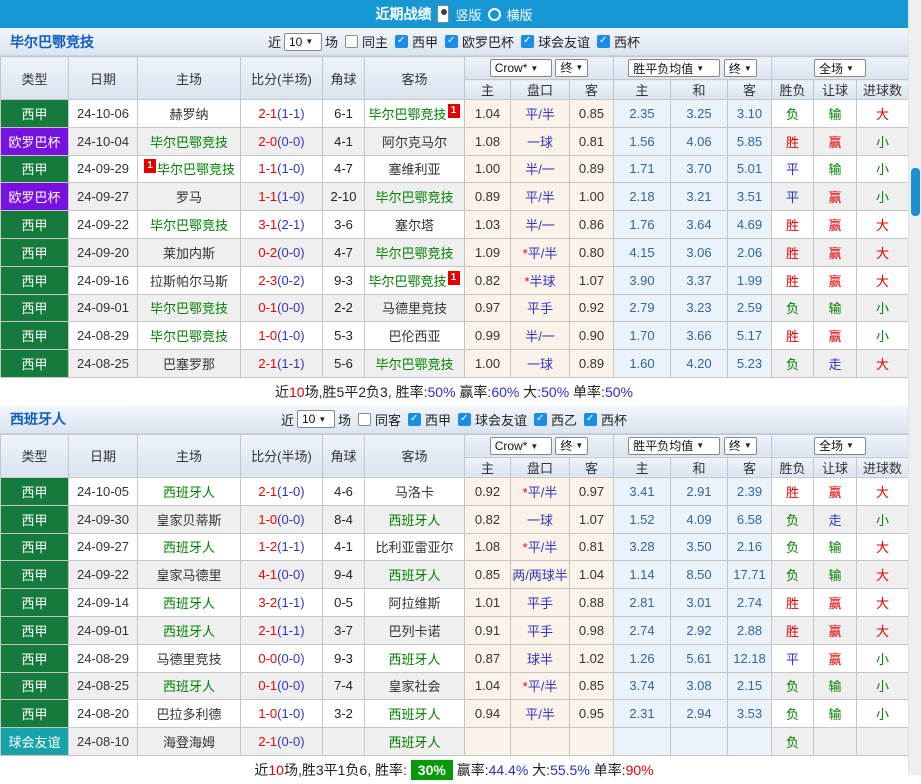 The image size is (921, 784). What do you see at coordinates (431, 769) in the screenshot?
I see `summary-segment: 30%` at bounding box center [431, 769].